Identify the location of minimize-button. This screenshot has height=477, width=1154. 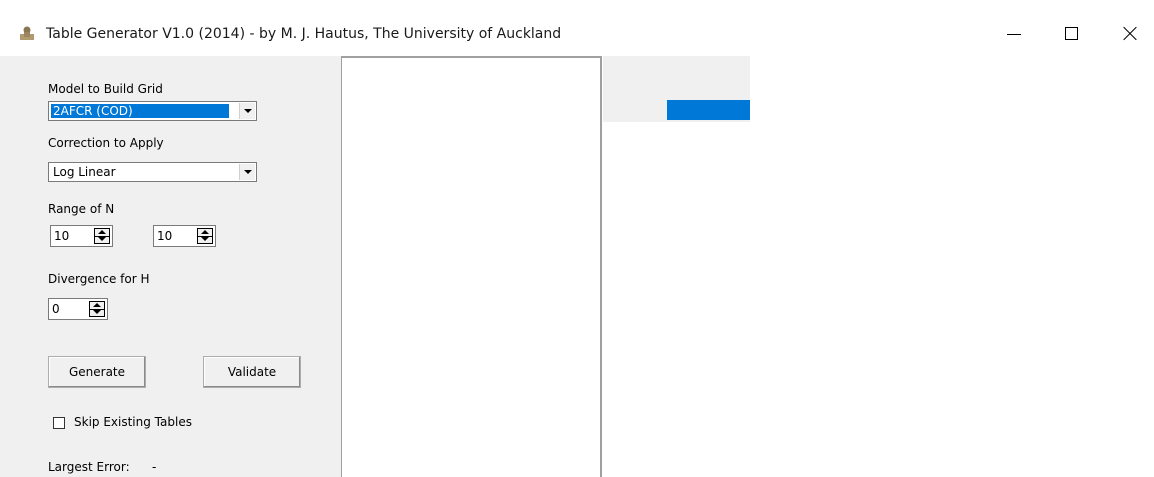
(1017, 34).